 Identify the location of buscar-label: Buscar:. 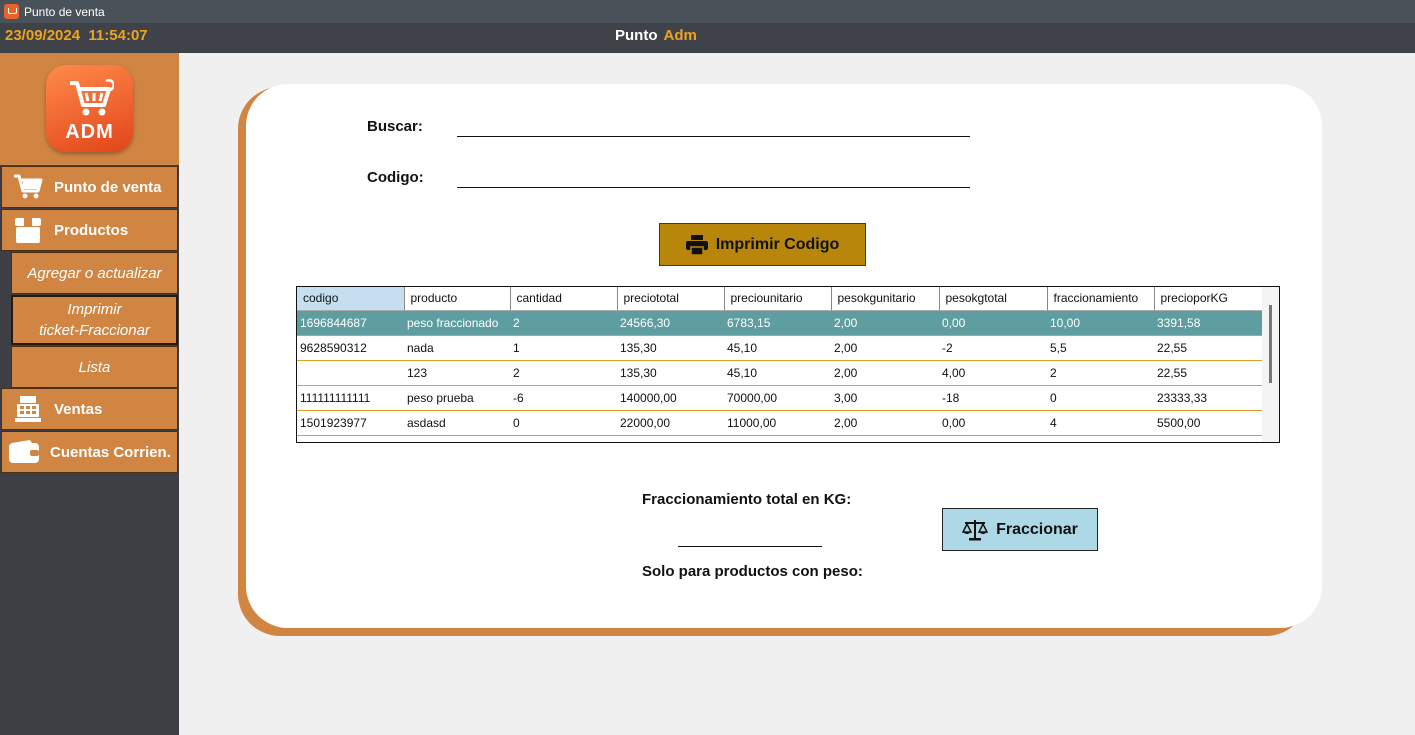
(395, 126).